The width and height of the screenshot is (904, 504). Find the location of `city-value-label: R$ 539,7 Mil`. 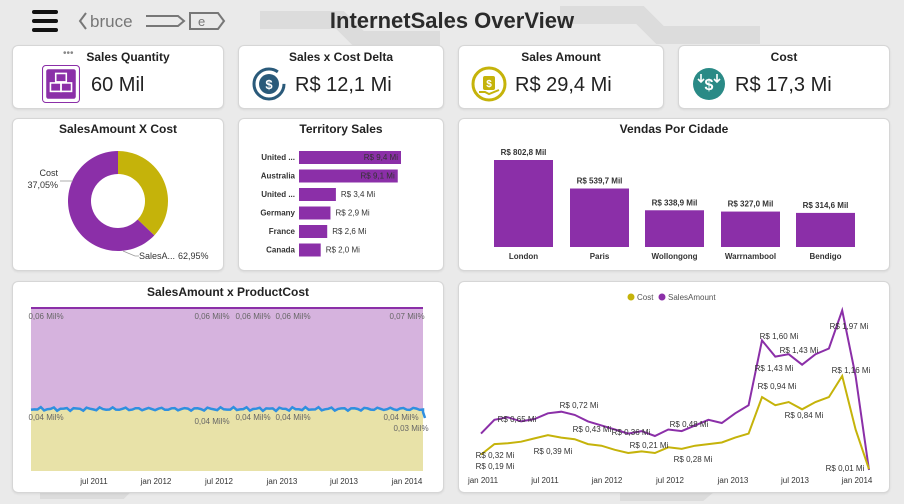

city-value-label: R$ 539,7 Mil is located at coordinates (600, 181).